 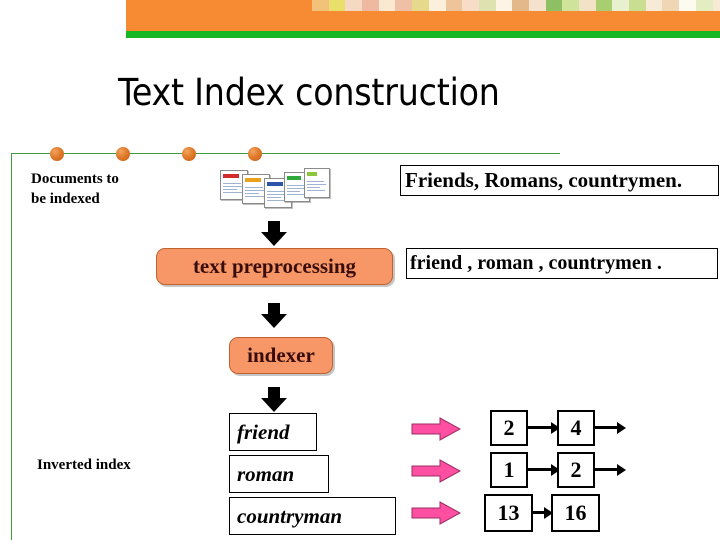 What do you see at coordinates (65, 199) in the screenshot?
I see `documents-label-line2: be indexed` at bounding box center [65, 199].